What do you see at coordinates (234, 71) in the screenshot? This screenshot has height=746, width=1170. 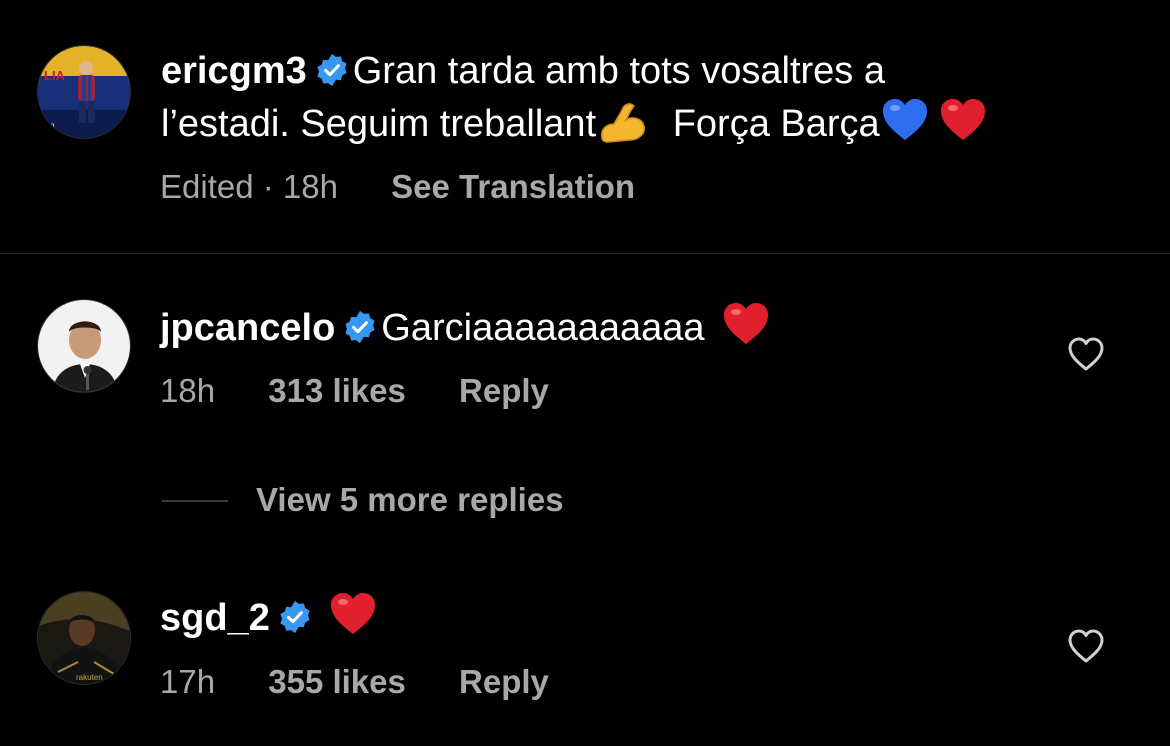 I see `caption-username: ericgm3` at bounding box center [234, 71].